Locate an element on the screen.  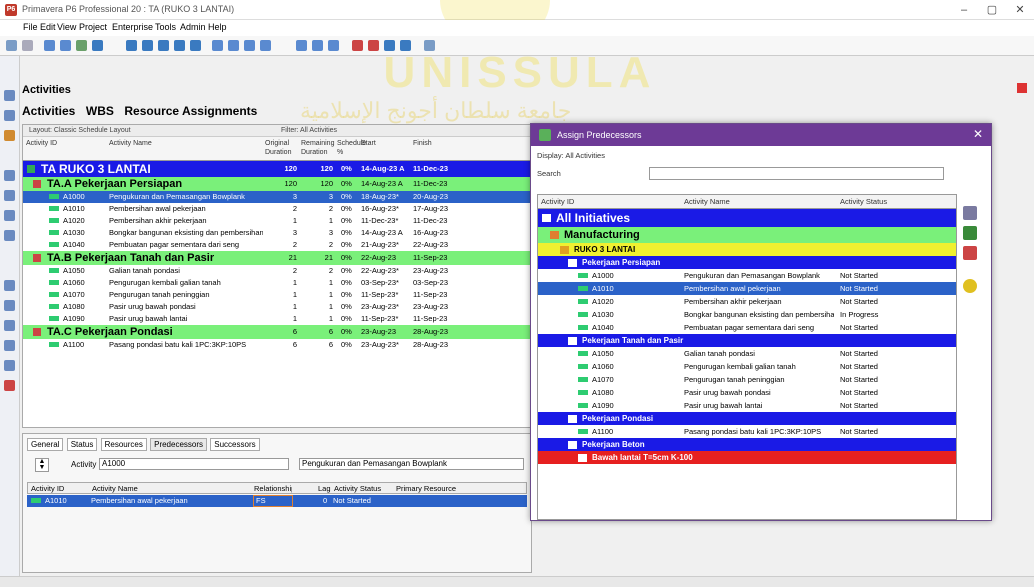
baseline-icon is located at coordinates (179, 45).